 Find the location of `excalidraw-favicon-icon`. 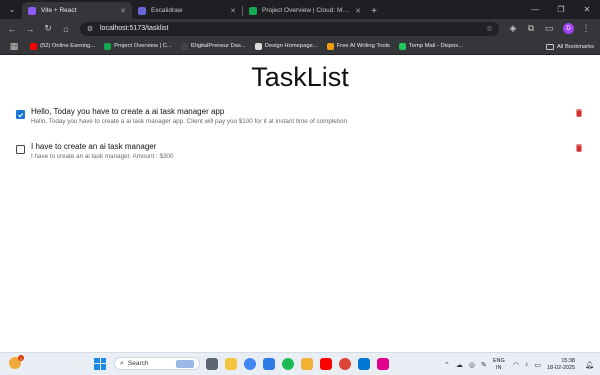

excalidraw-favicon-icon is located at coordinates (142, 10).